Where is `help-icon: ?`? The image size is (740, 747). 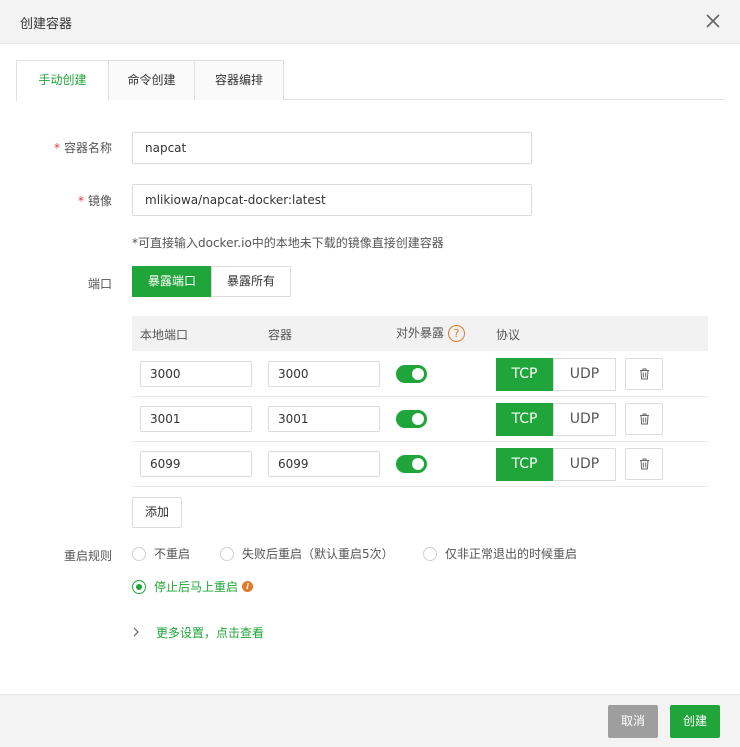
help-icon: ? is located at coordinates (457, 333).